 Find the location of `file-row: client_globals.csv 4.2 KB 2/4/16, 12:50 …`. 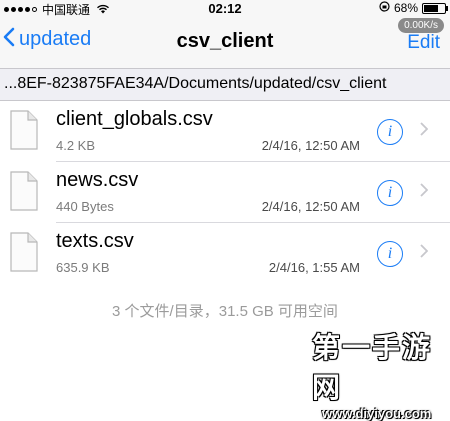

file-row: client_globals.csv 4.2 KB 2/4/16, 12:50 … is located at coordinates (225, 132).